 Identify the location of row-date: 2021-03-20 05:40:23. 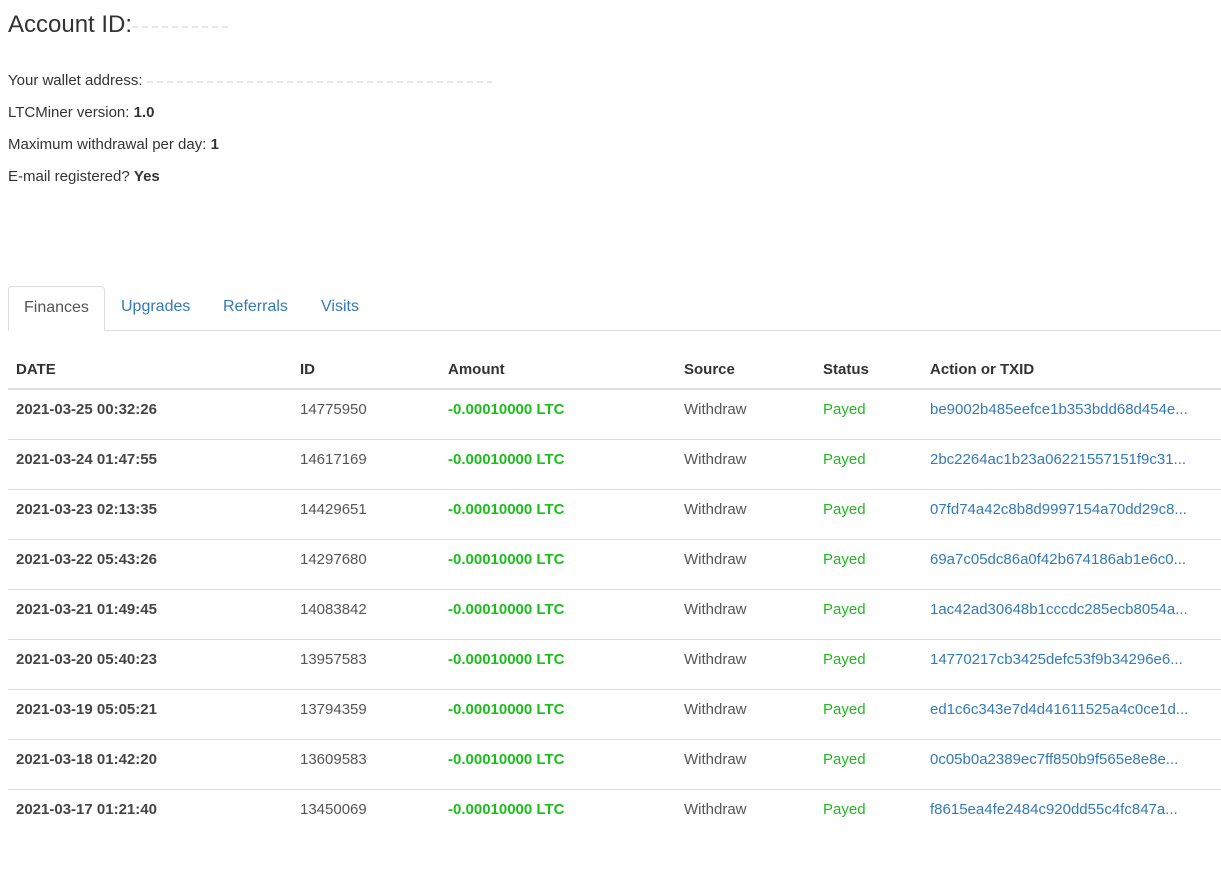
(86, 659).